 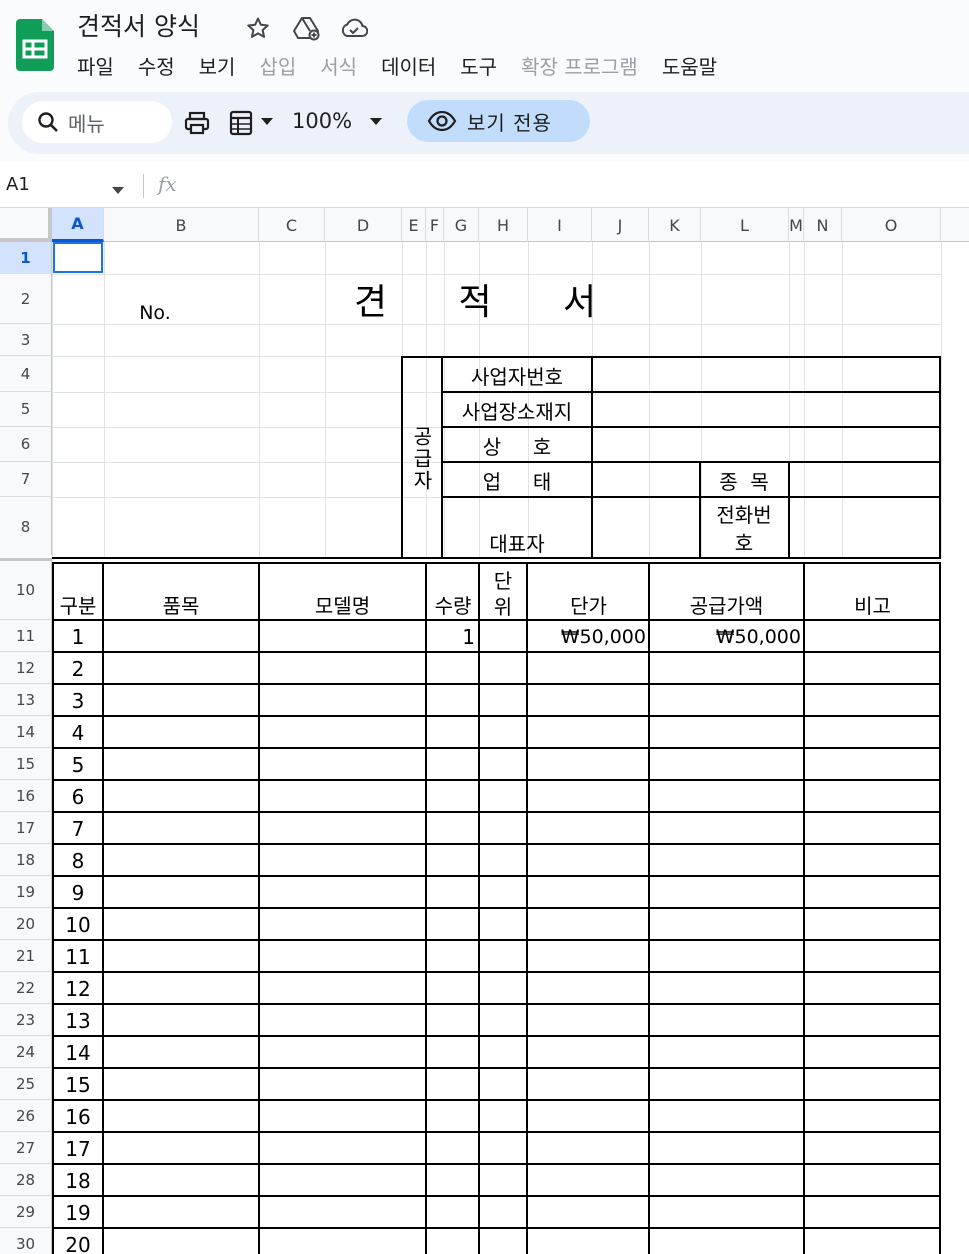 What do you see at coordinates (18, 184) in the screenshot?
I see `name-box: A1` at bounding box center [18, 184].